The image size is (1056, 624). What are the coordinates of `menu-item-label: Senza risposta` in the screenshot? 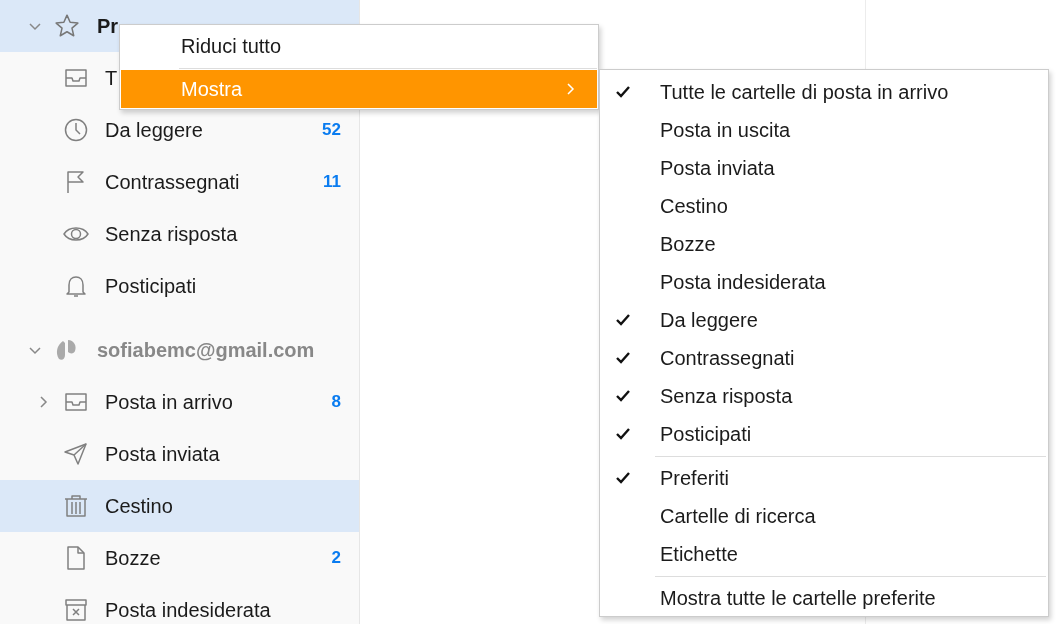 It's located at (726, 396).